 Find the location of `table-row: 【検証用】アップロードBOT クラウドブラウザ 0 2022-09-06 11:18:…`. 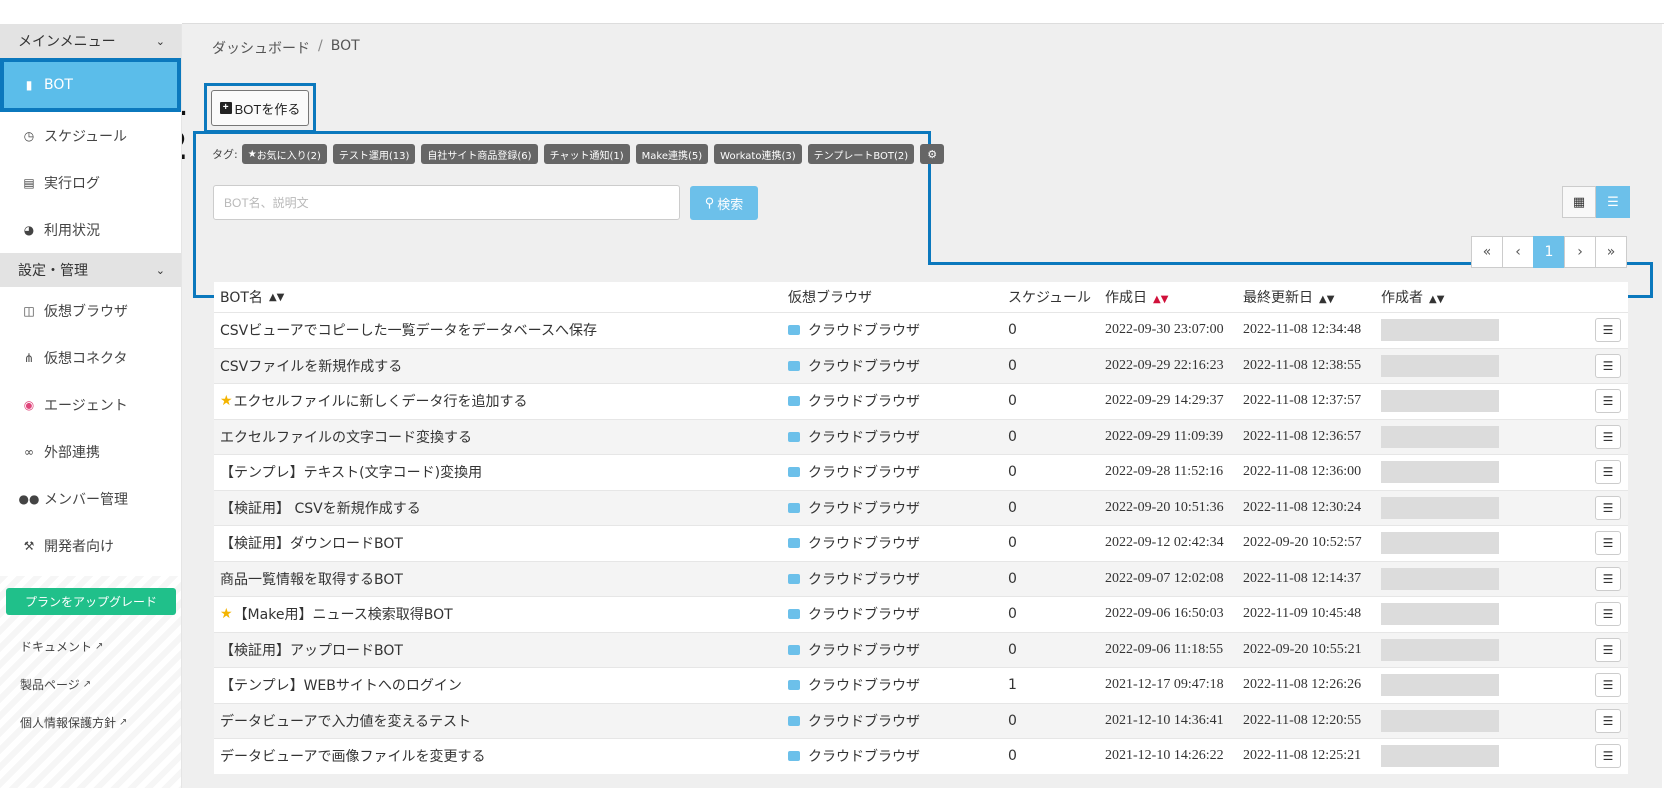

table-row: 【検証用】アップロードBOT クラウドブラウザ 0 2022-09-06 11:18:… is located at coordinates (921, 649).